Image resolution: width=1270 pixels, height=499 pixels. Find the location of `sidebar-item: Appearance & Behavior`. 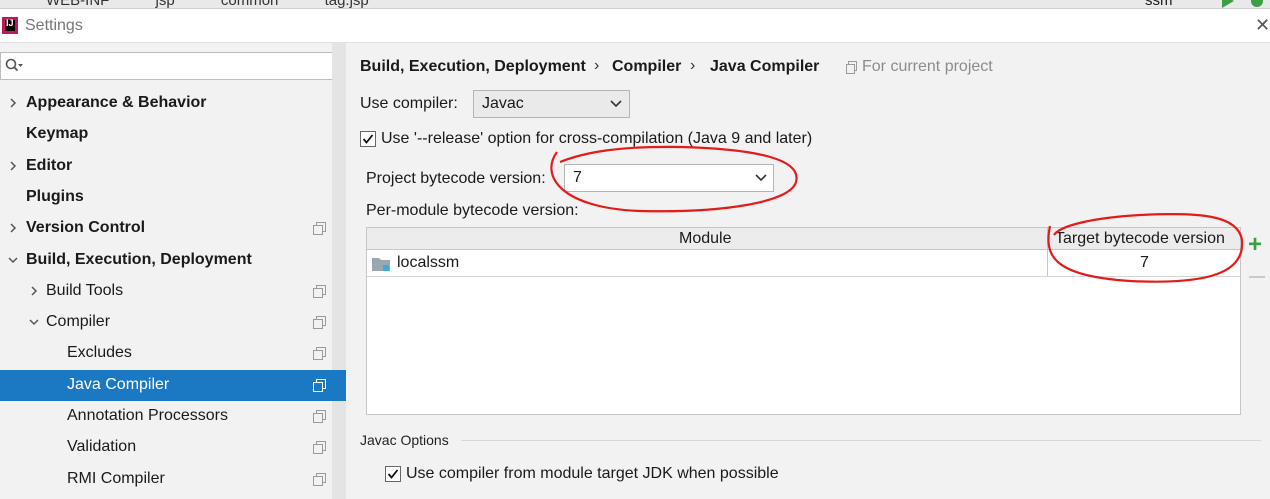

sidebar-item: Appearance & Behavior is located at coordinates (173, 103).